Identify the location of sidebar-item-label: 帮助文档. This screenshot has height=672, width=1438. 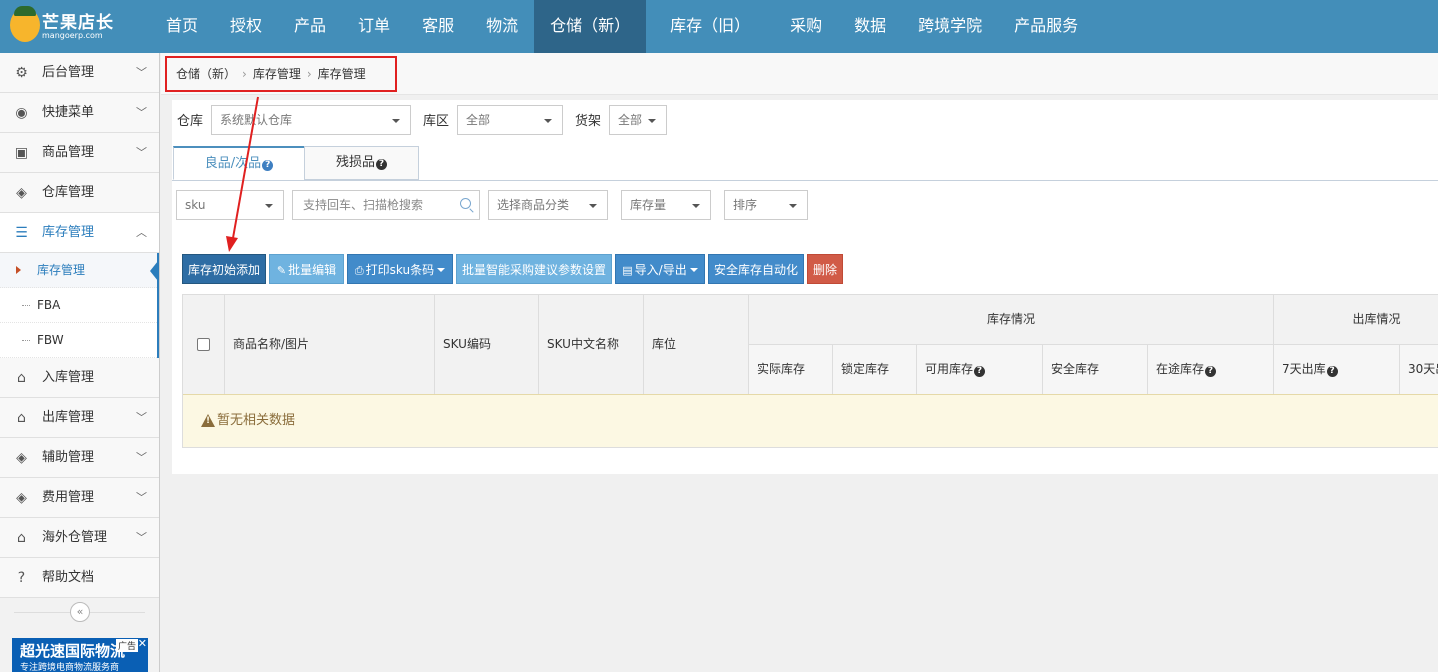
(68, 577).